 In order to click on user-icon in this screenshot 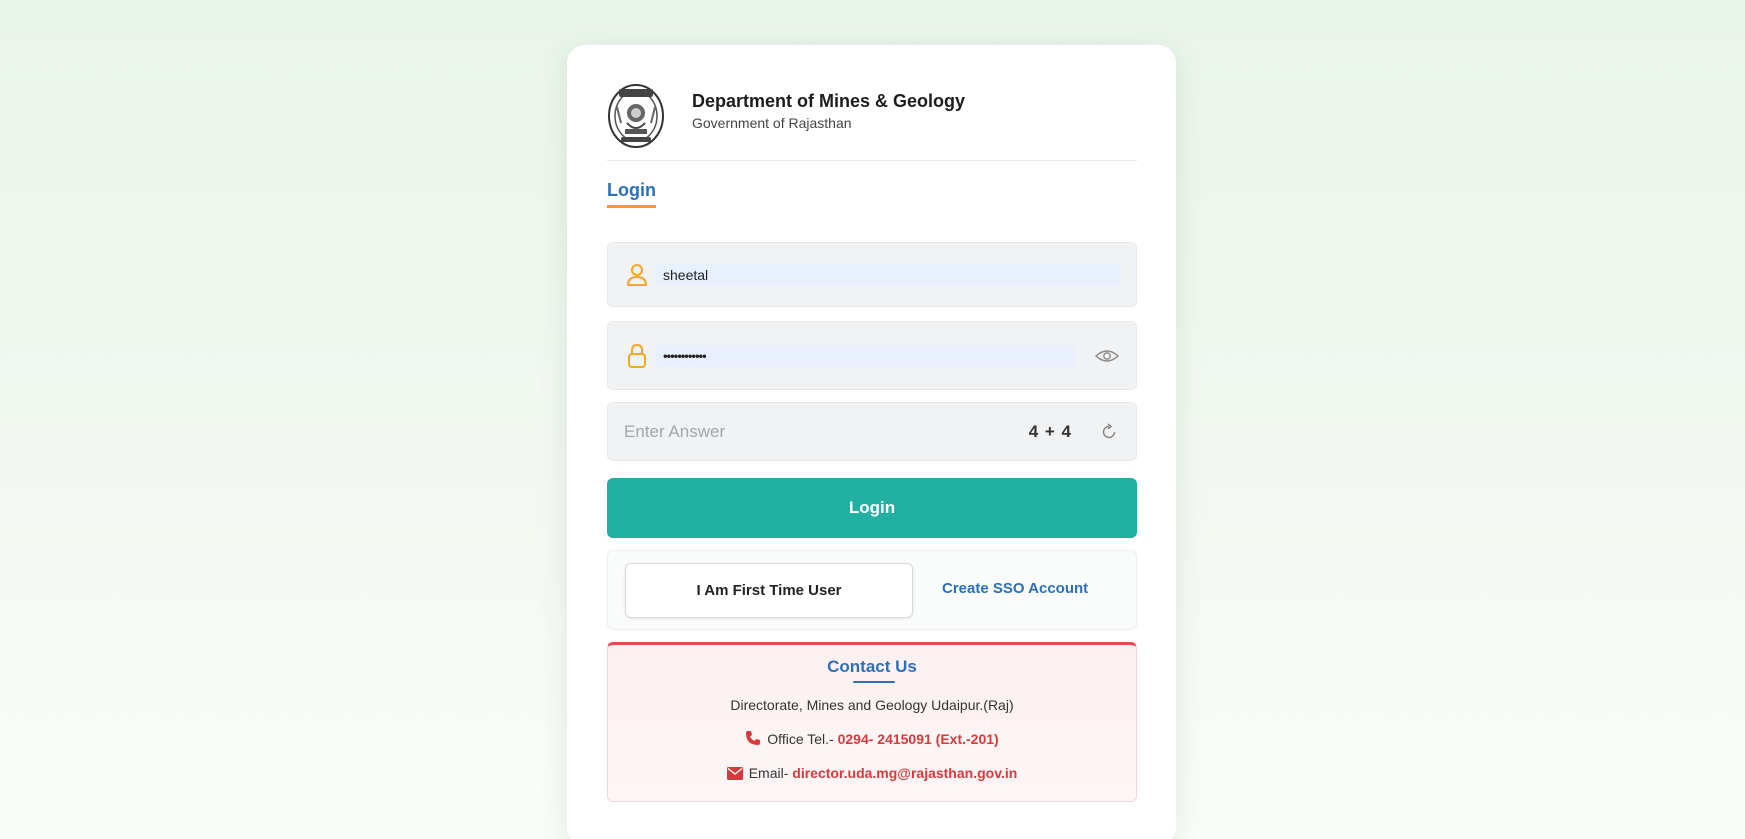, I will do `click(637, 274)`.